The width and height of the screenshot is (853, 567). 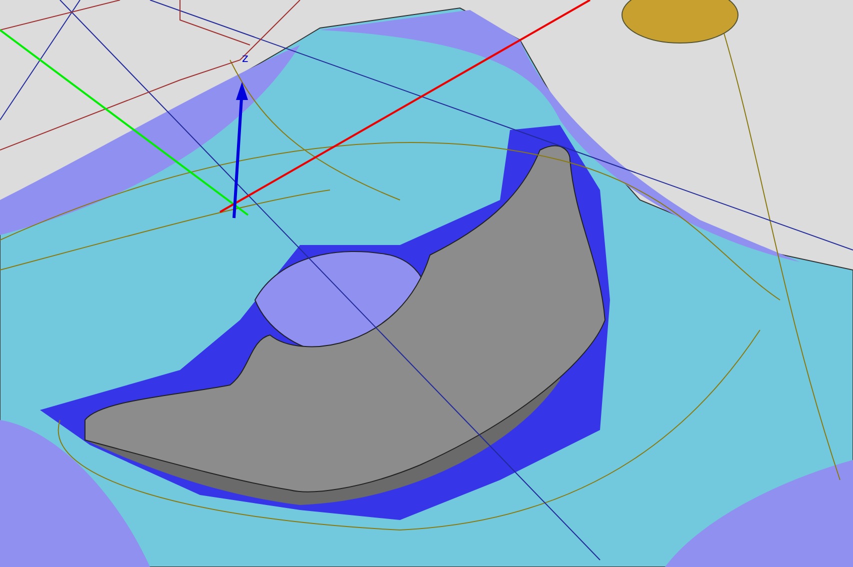 I want to click on z-axis-label: z, so click(x=245, y=58).